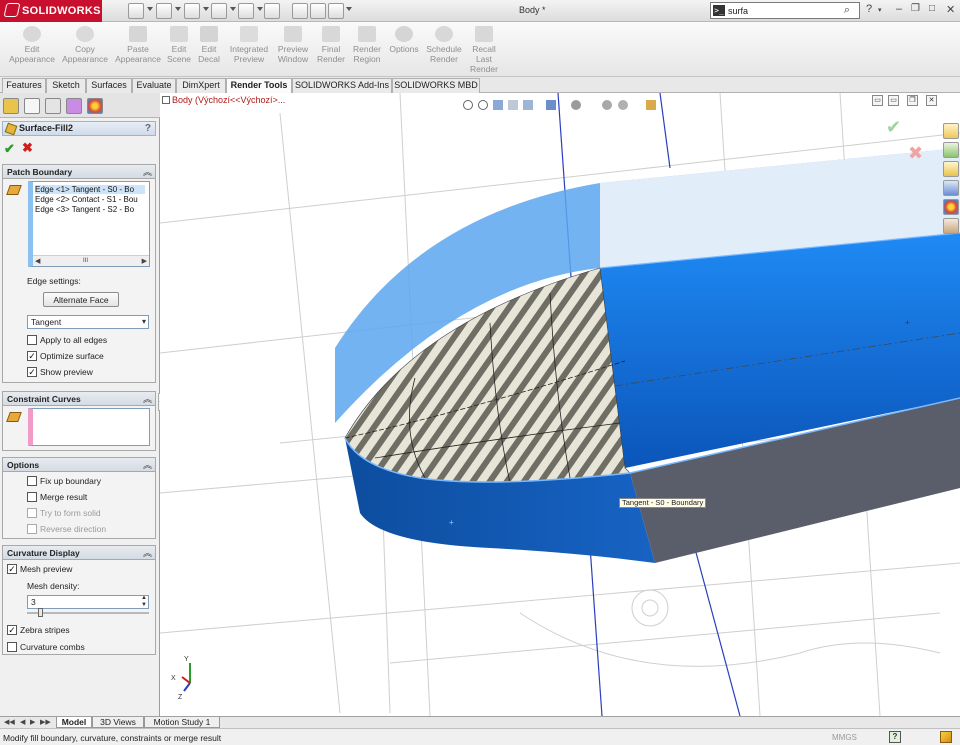 Image resolution: width=960 pixels, height=745 pixels. I want to click on options-button: Options, so click(404, 40).